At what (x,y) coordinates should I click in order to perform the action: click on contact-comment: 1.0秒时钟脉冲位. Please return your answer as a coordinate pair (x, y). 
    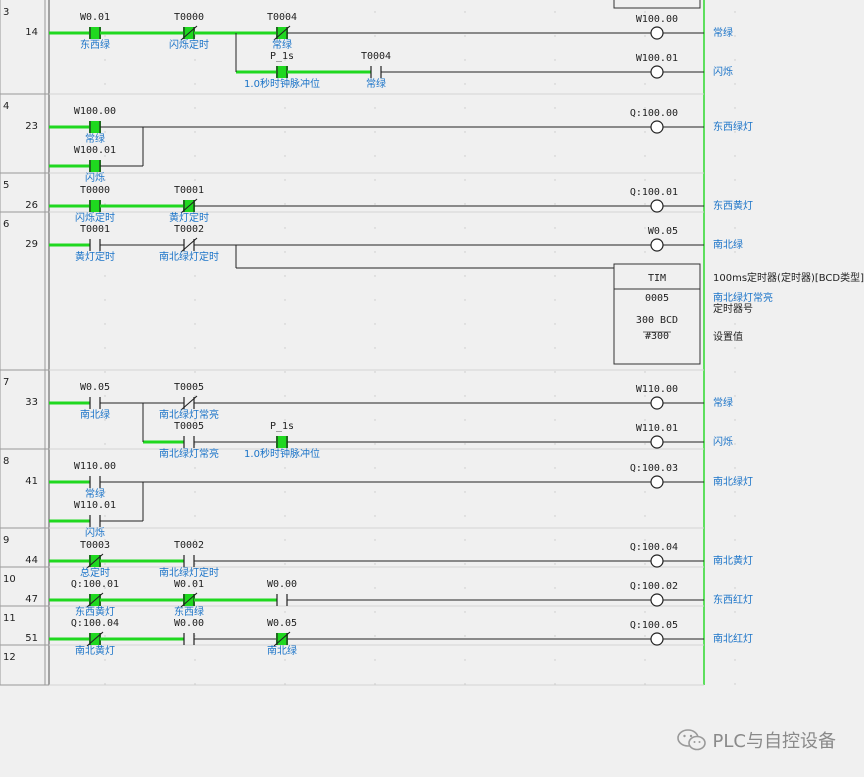
    Looking at the image, I should click on (282, 453).